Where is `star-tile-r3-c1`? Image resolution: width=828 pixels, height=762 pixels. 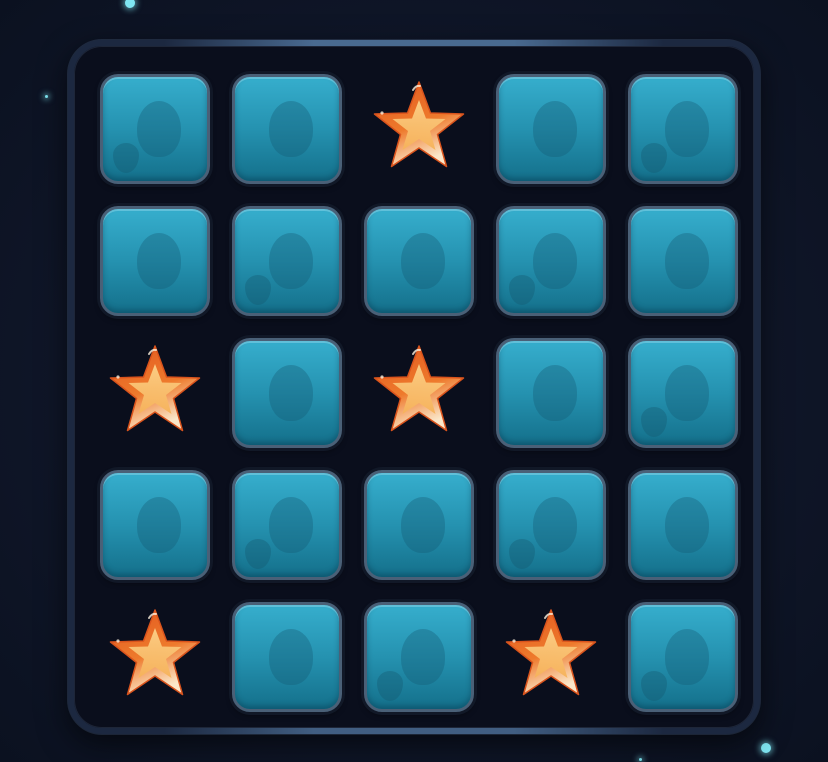
star-tile-r3-c1 is located at coordinates (155, 393).